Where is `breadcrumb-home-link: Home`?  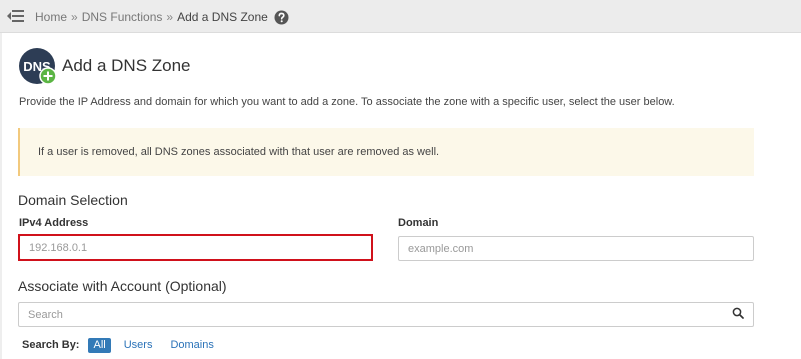 breadcrumb-home-link: Home is located at coordinates (51, 17).